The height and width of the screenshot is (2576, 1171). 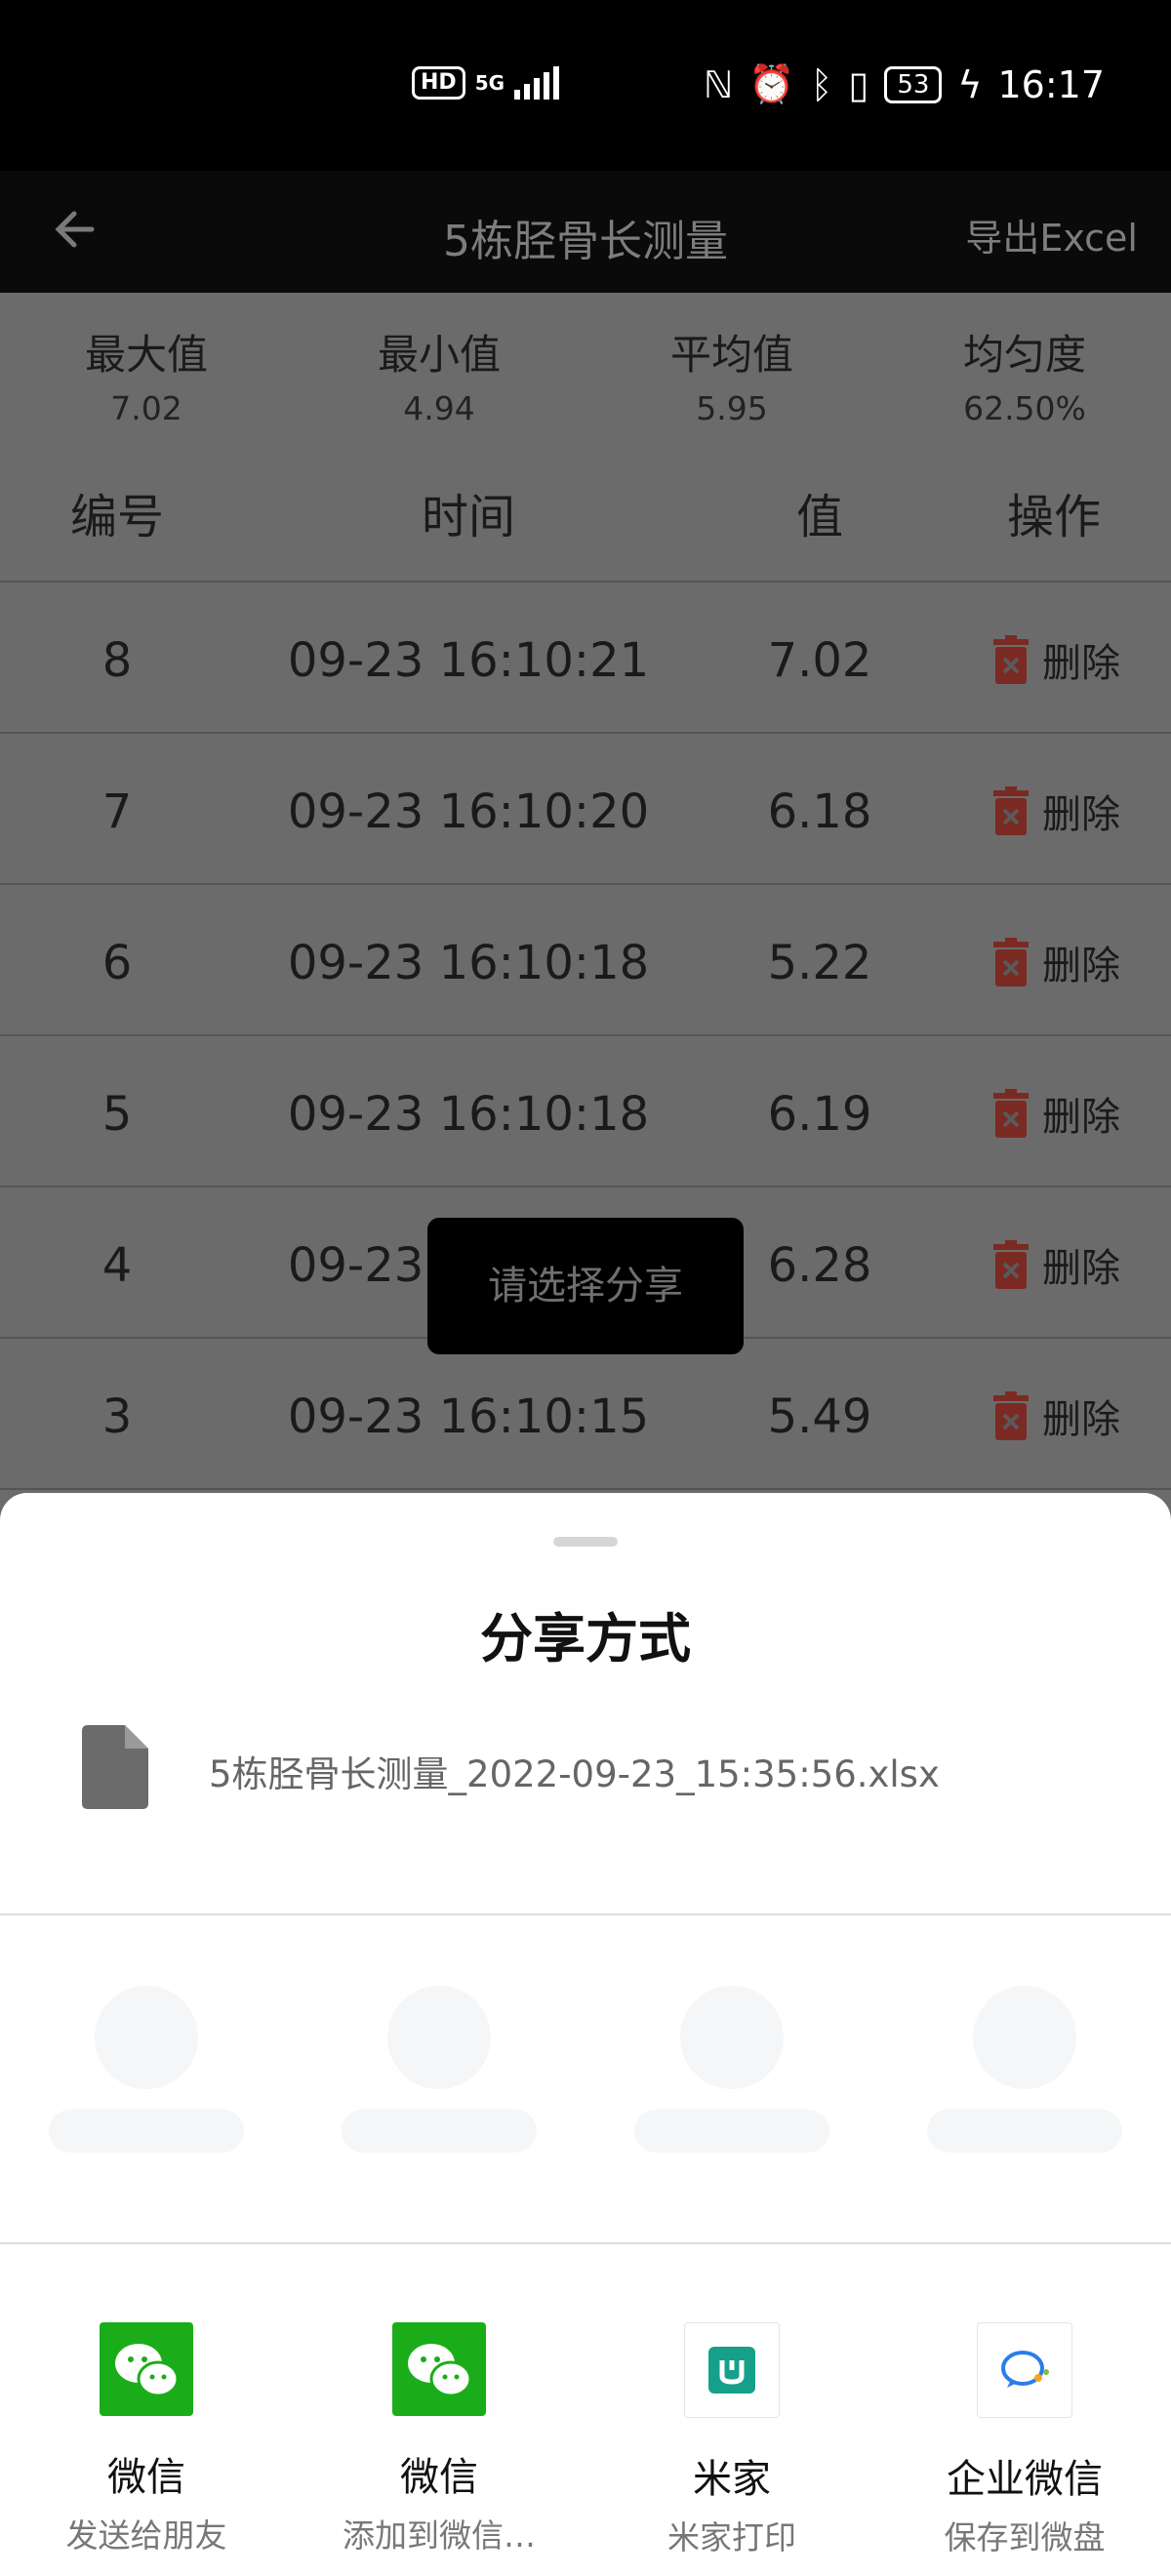 What do you see at coordinates (718, 84) in the screenshot?
I see `nfc-icon: ℕ` at bounding box center [718, 84].